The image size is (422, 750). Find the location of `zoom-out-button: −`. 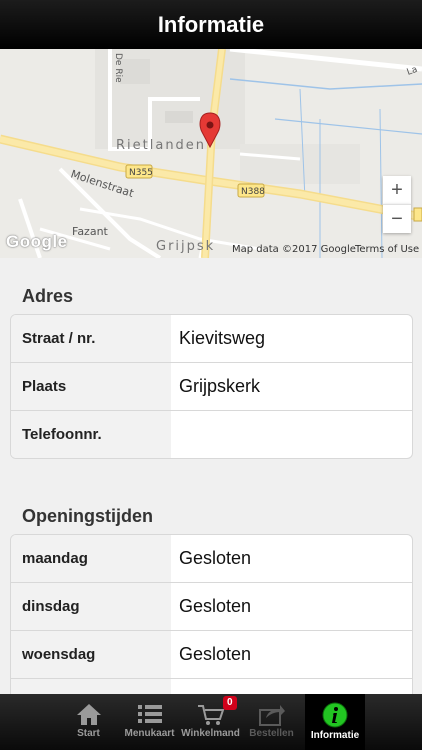

zoom-out-button: − is located at coordinates (397, 218).